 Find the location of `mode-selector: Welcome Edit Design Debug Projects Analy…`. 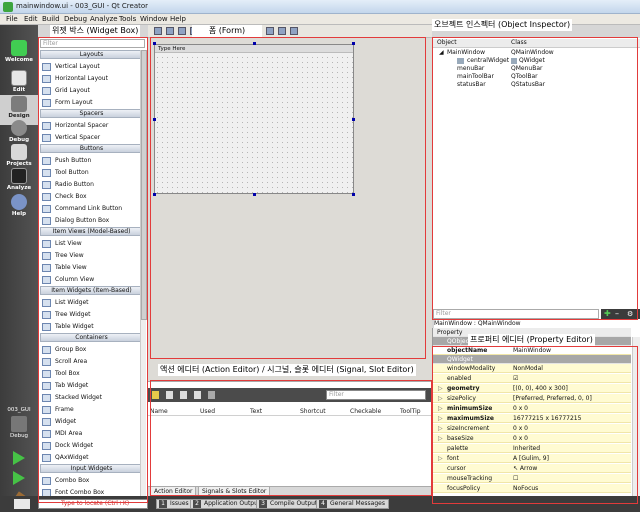

mode-selector: Welcome Edit Design Debug Projects Analy… is located at coordinates (19, 268).